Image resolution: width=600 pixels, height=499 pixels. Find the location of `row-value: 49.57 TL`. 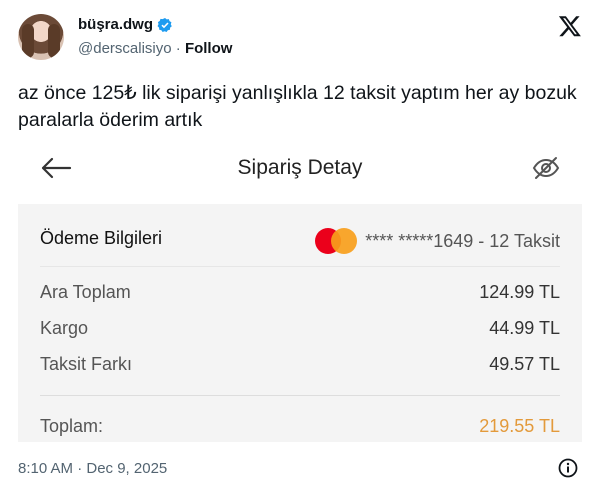

row-value: 49.57 TL is located at coordinates (524, 364).